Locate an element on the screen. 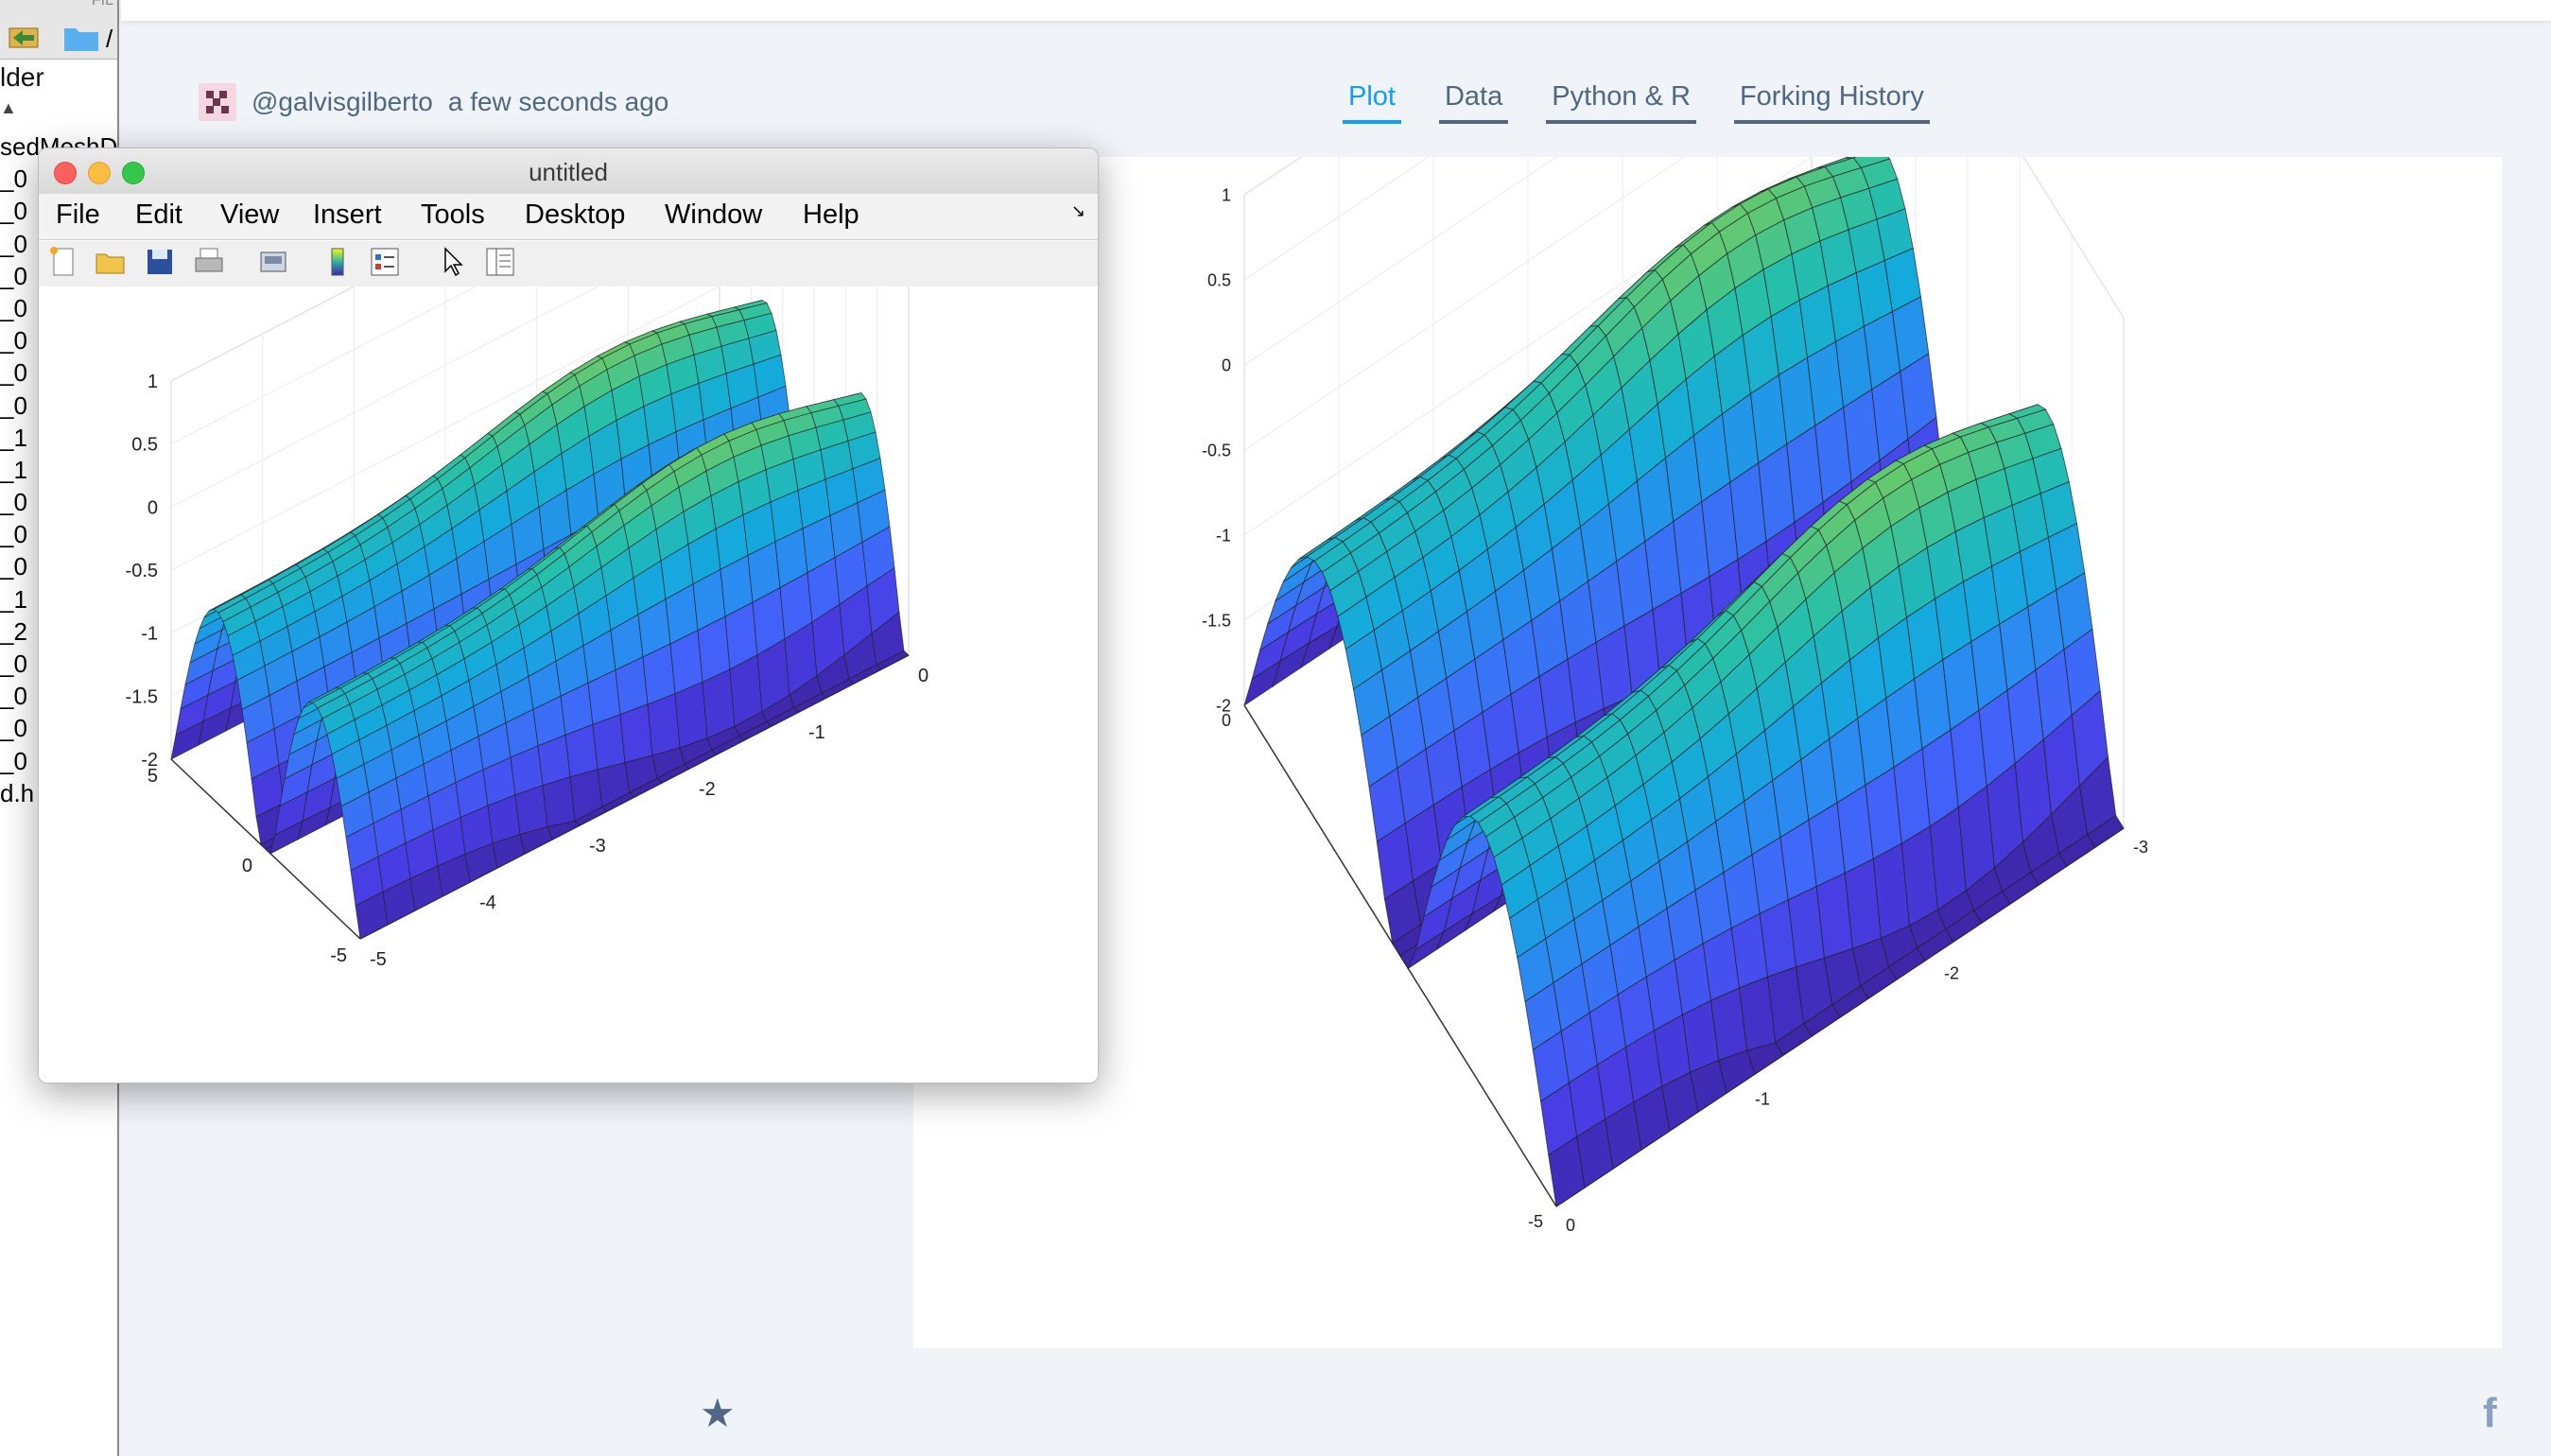 The height and width of the screenshot is (1456, 2551). tab-python-r: Python & R is located at coordinates (1621, 102).